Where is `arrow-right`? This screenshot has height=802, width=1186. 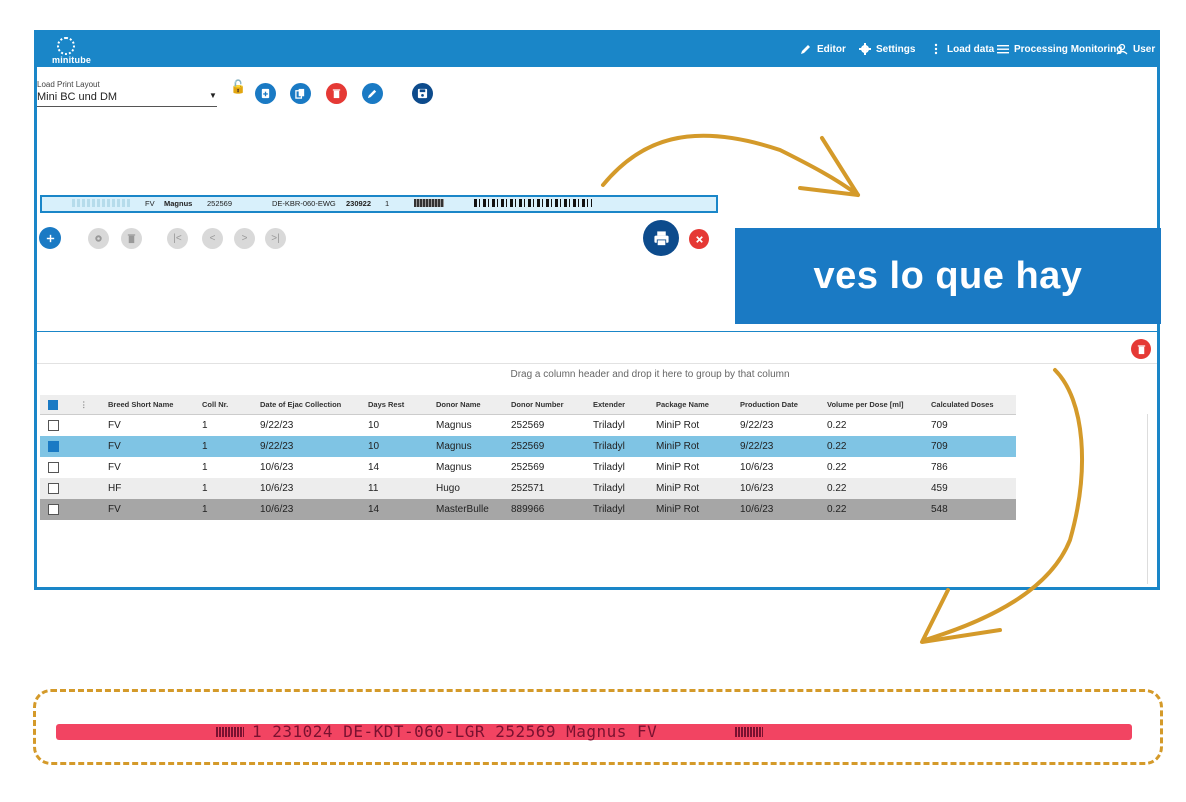 arrow-right is located at coordinates (1003, 505).